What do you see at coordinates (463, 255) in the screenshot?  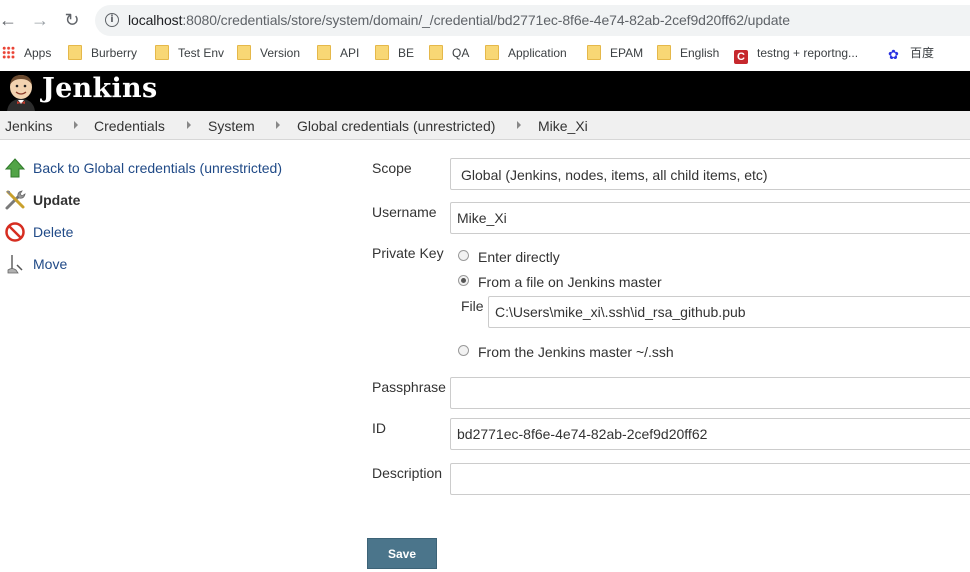 I see `radio-enter-directly` at bounding box center [463, 255].